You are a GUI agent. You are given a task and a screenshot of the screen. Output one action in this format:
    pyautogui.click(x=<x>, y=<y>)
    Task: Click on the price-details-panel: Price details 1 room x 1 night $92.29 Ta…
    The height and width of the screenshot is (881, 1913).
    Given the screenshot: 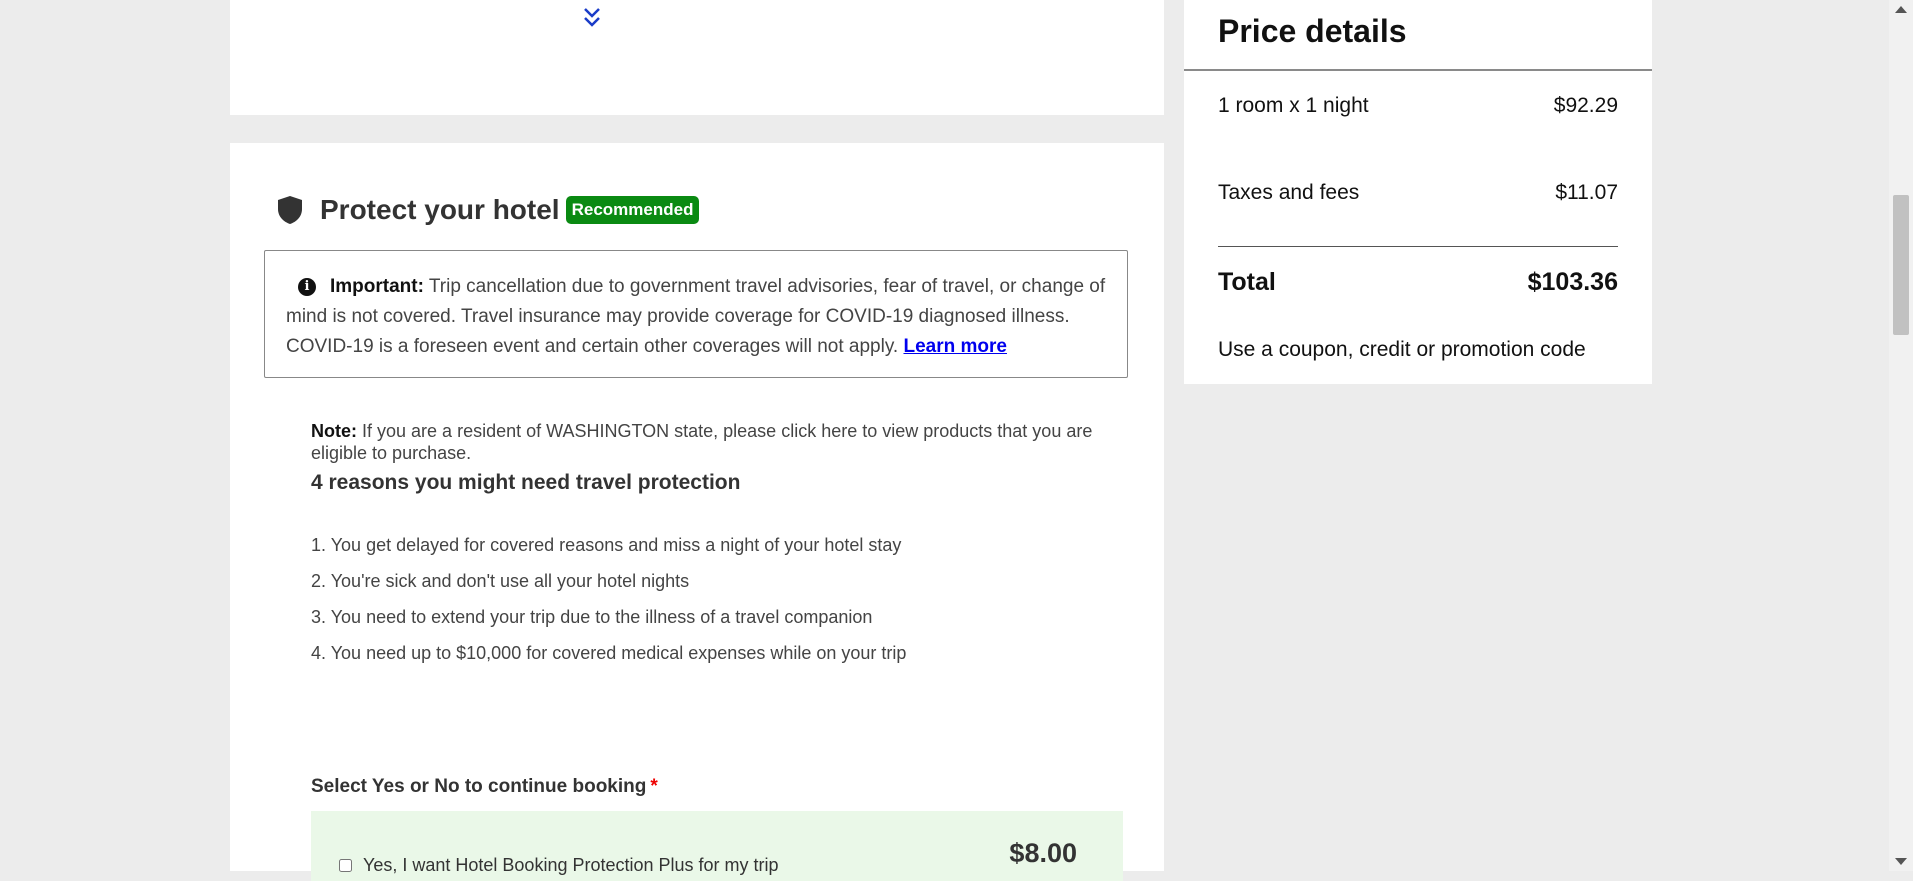 What is the action you would take?
    pyautogui.click(x=1418, y=192)
    